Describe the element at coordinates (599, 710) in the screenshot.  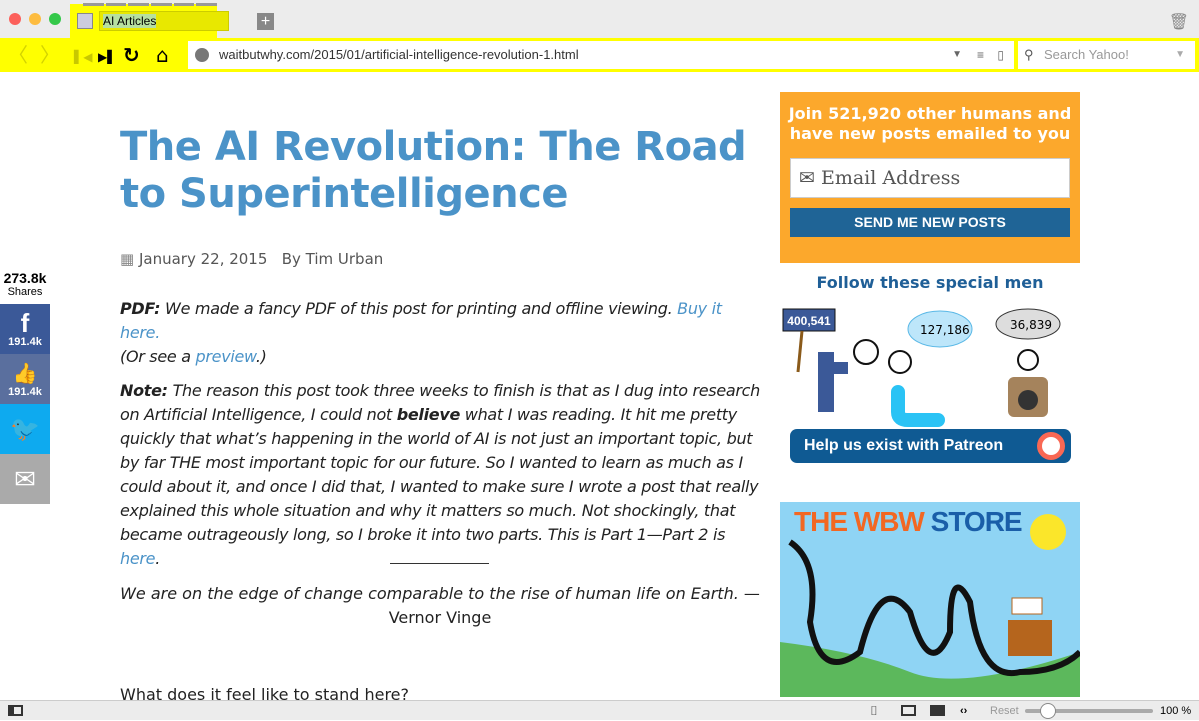
I see `status-bar: ⌷ ‹› Reset 100 %` at that location.